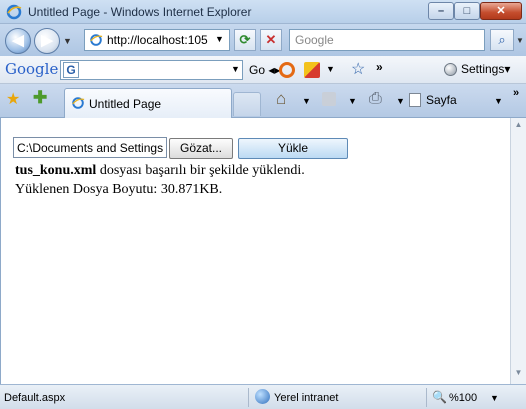  What do you see at coordinates (287, 70) in the screenshot?
I see `google-swirl-icon` at bounding box center [287, 70].